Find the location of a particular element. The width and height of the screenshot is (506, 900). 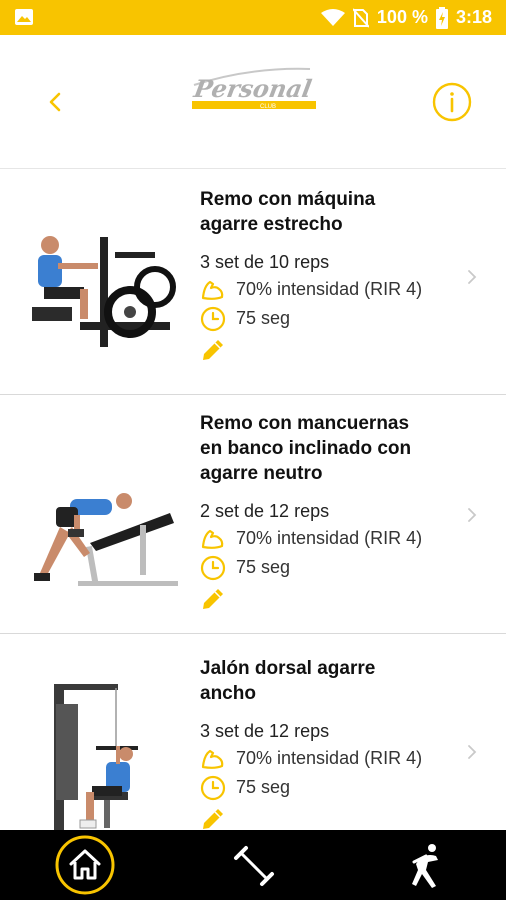

clock: 3:18 is located at coordinates (473, 17).